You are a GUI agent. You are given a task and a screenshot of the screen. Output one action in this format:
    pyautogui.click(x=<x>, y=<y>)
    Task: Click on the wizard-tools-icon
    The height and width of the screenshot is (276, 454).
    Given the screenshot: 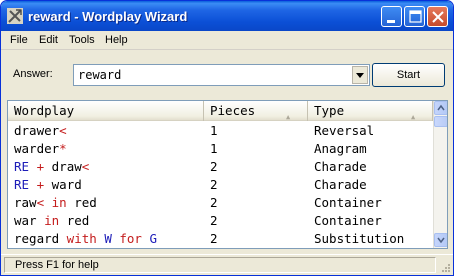 What is the action you would take?
    pyautogui.click(x=15, y=16)
    